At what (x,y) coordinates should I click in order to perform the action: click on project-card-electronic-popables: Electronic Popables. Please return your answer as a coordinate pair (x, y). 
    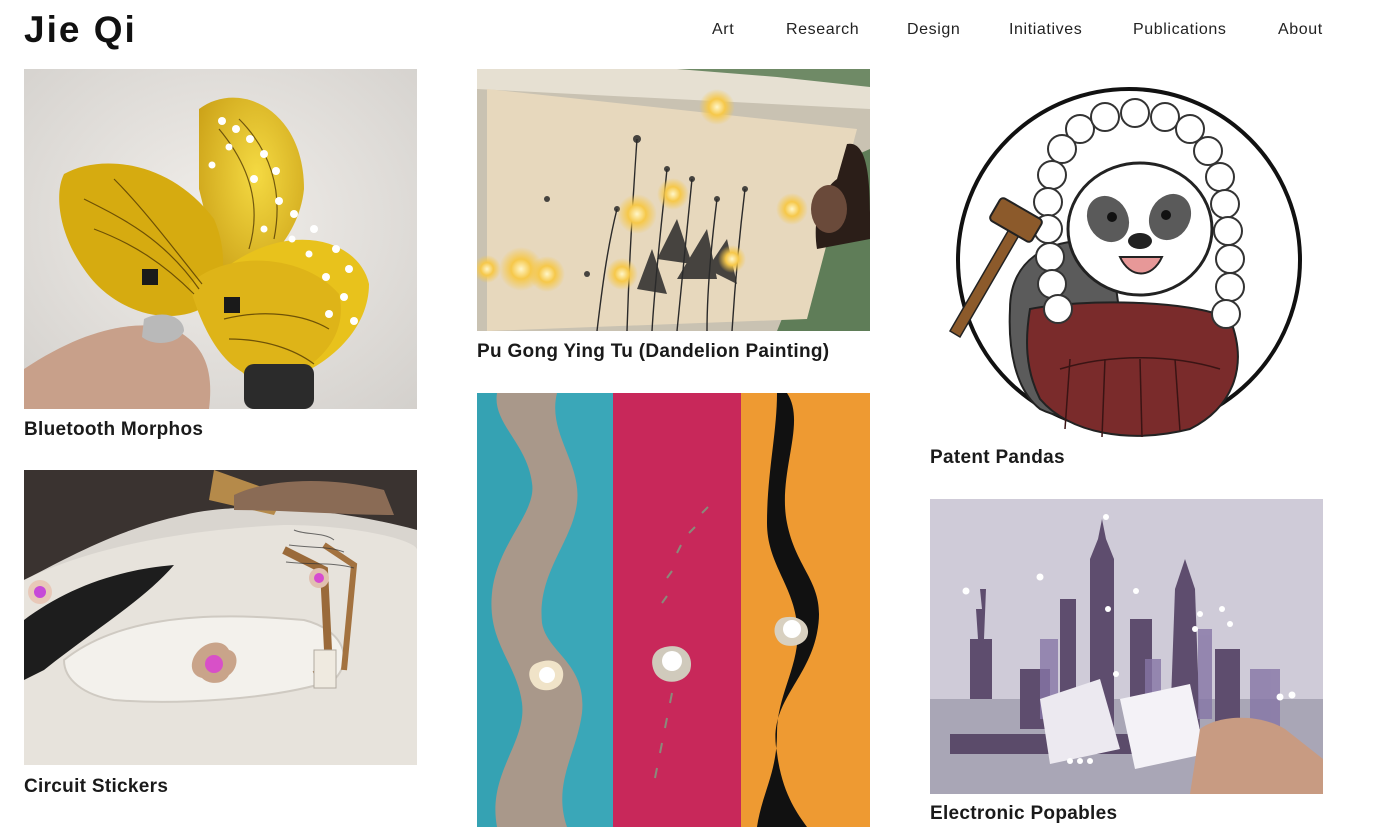
    Looking at the image, I should click on (1126, 663).